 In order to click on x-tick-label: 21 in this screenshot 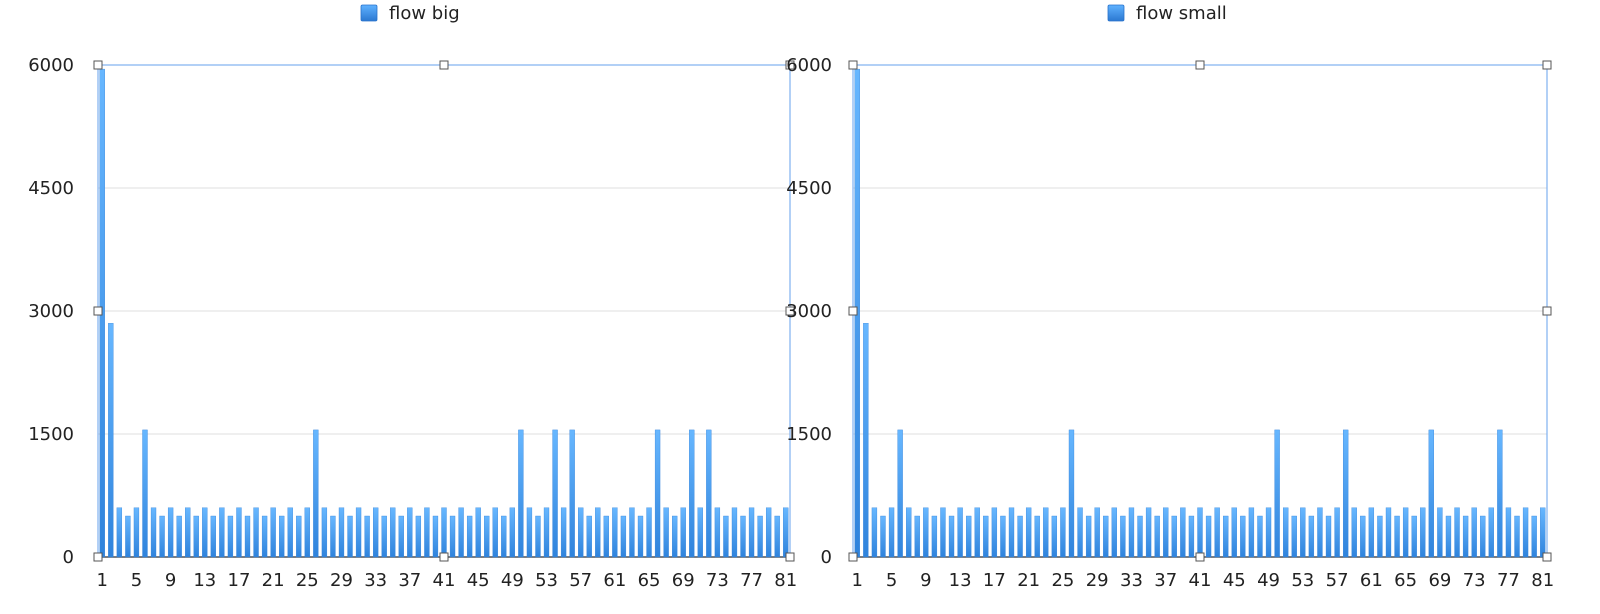, I will do `click(1028, 580)`.